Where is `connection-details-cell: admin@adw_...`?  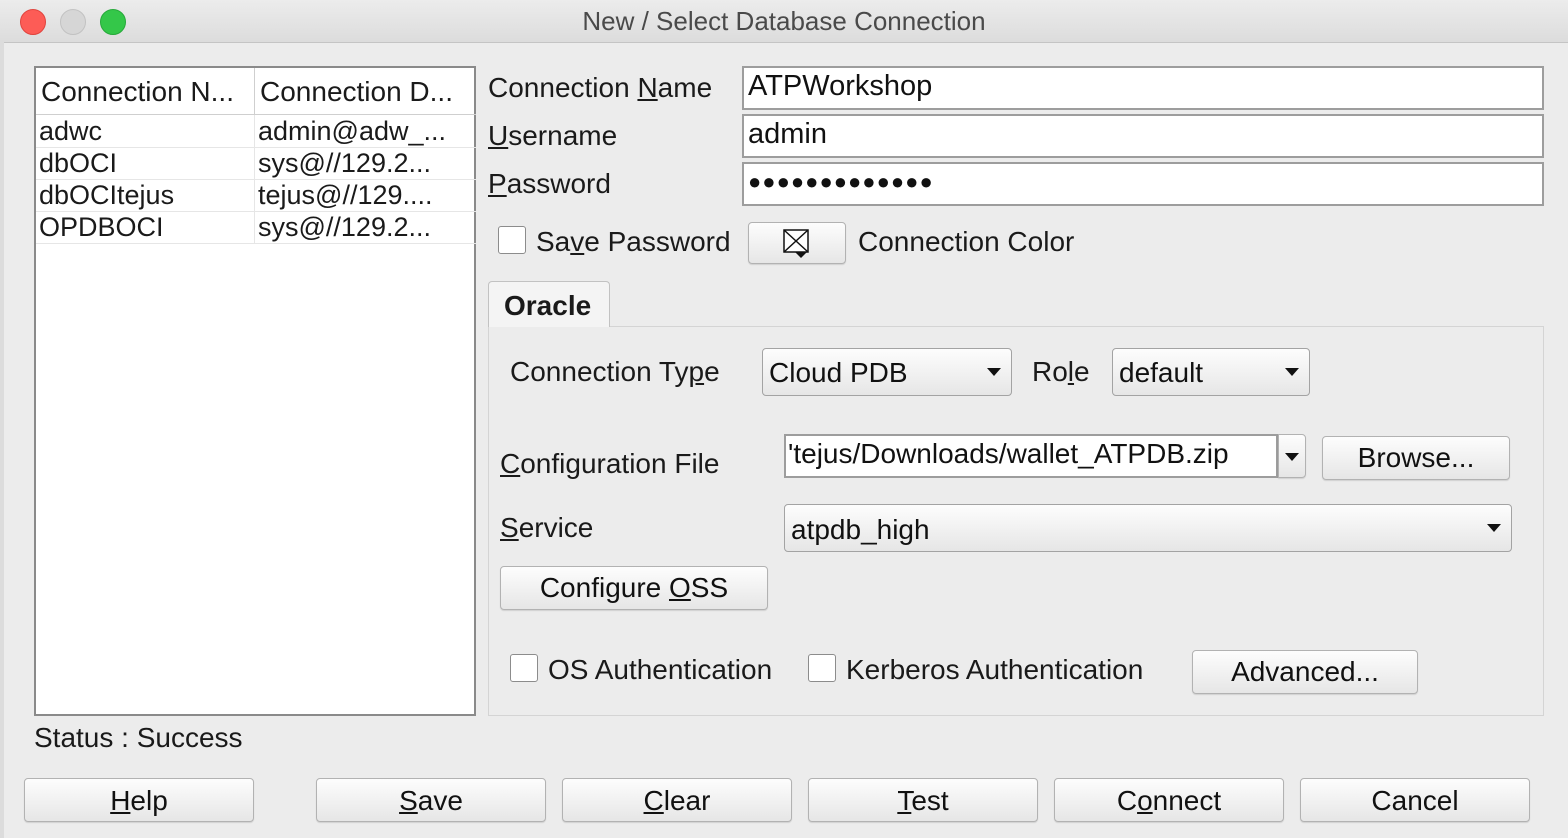
connection-details-cell: admin@adw_... is located at coordinates (352, 131).